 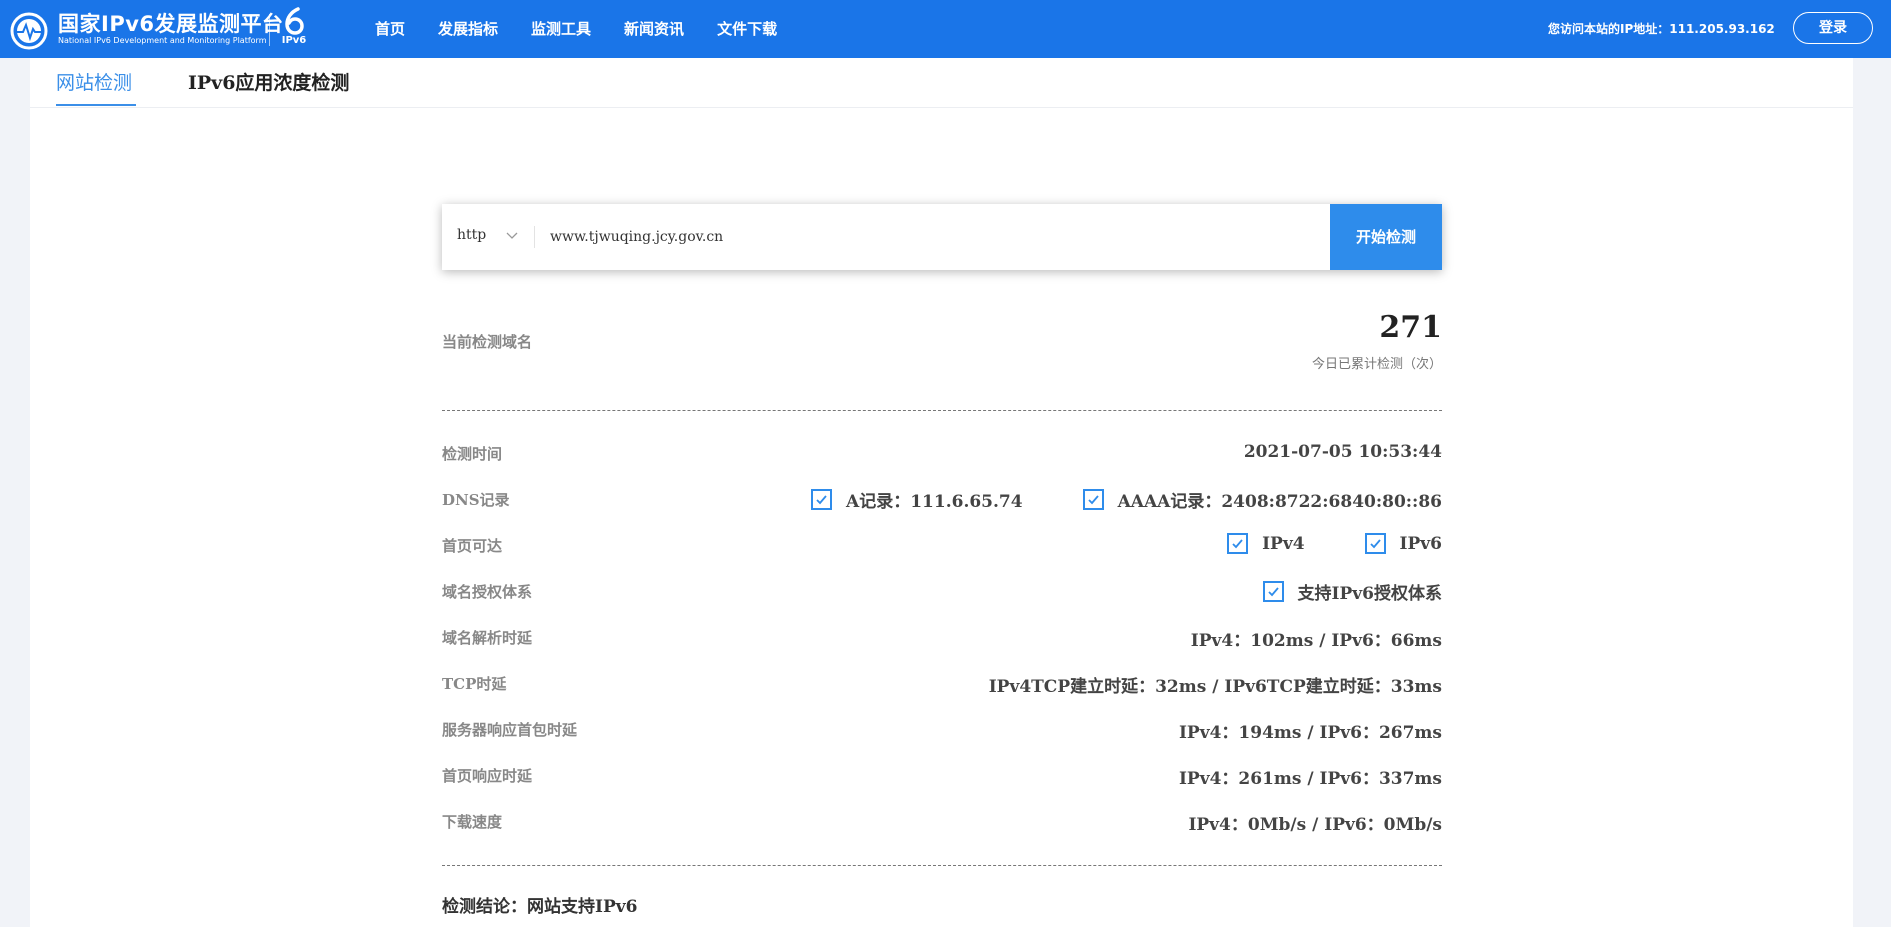 What do you see at coordinates (96, 105) in the screenshot?
I see `active-tab-indicator` at bounding box center [96, 105].